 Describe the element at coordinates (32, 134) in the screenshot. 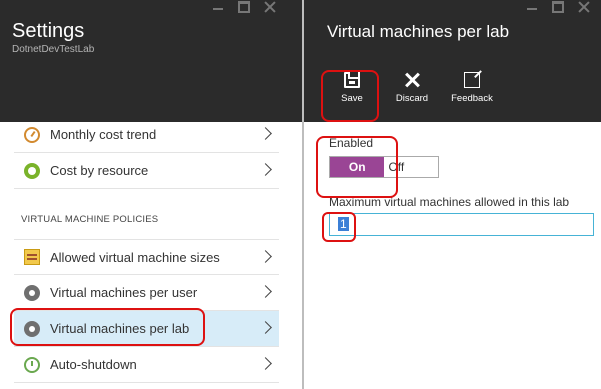

I see `gauge-icon` at that location.